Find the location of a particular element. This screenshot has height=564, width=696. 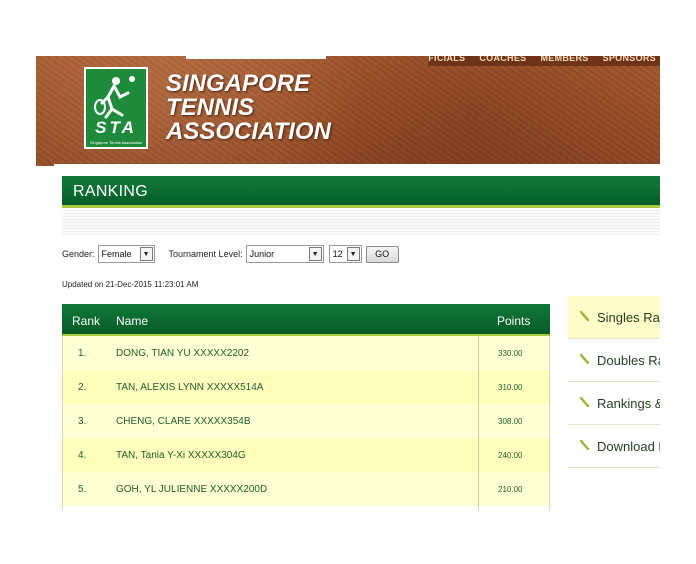

gender-select: Female ▼ is located at coordinates (126, 254).